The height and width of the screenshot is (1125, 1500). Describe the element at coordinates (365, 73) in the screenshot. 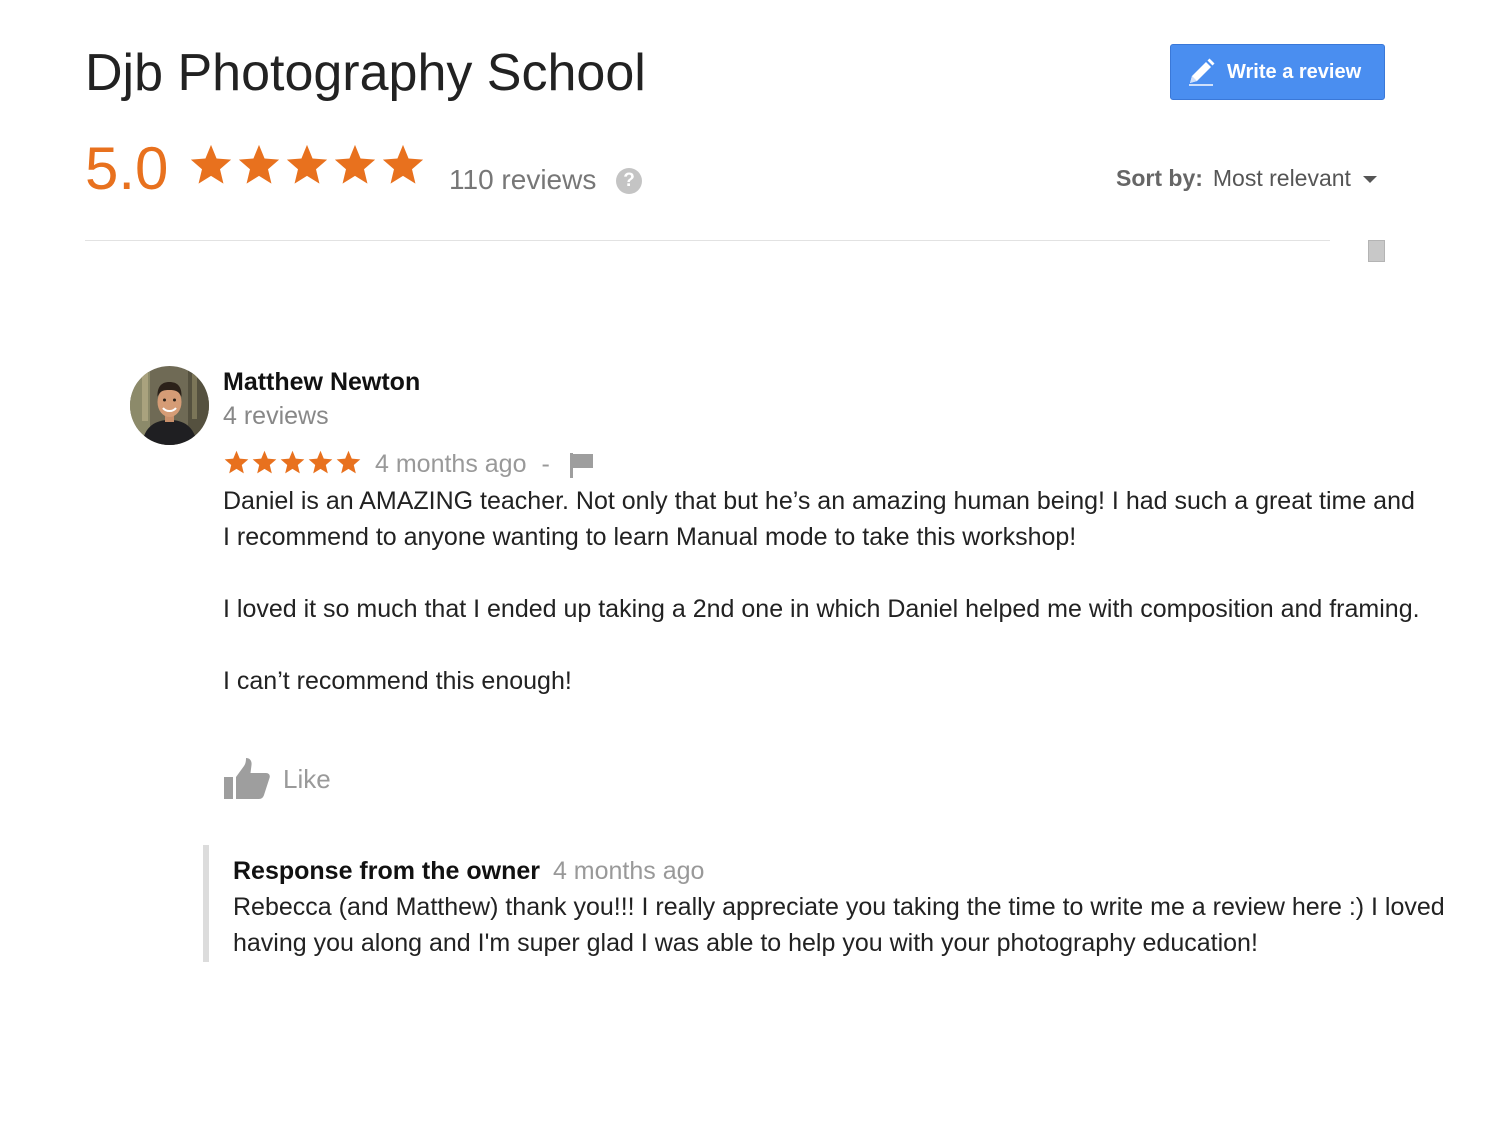

I see `business-title: Djb Photography School` at that location.